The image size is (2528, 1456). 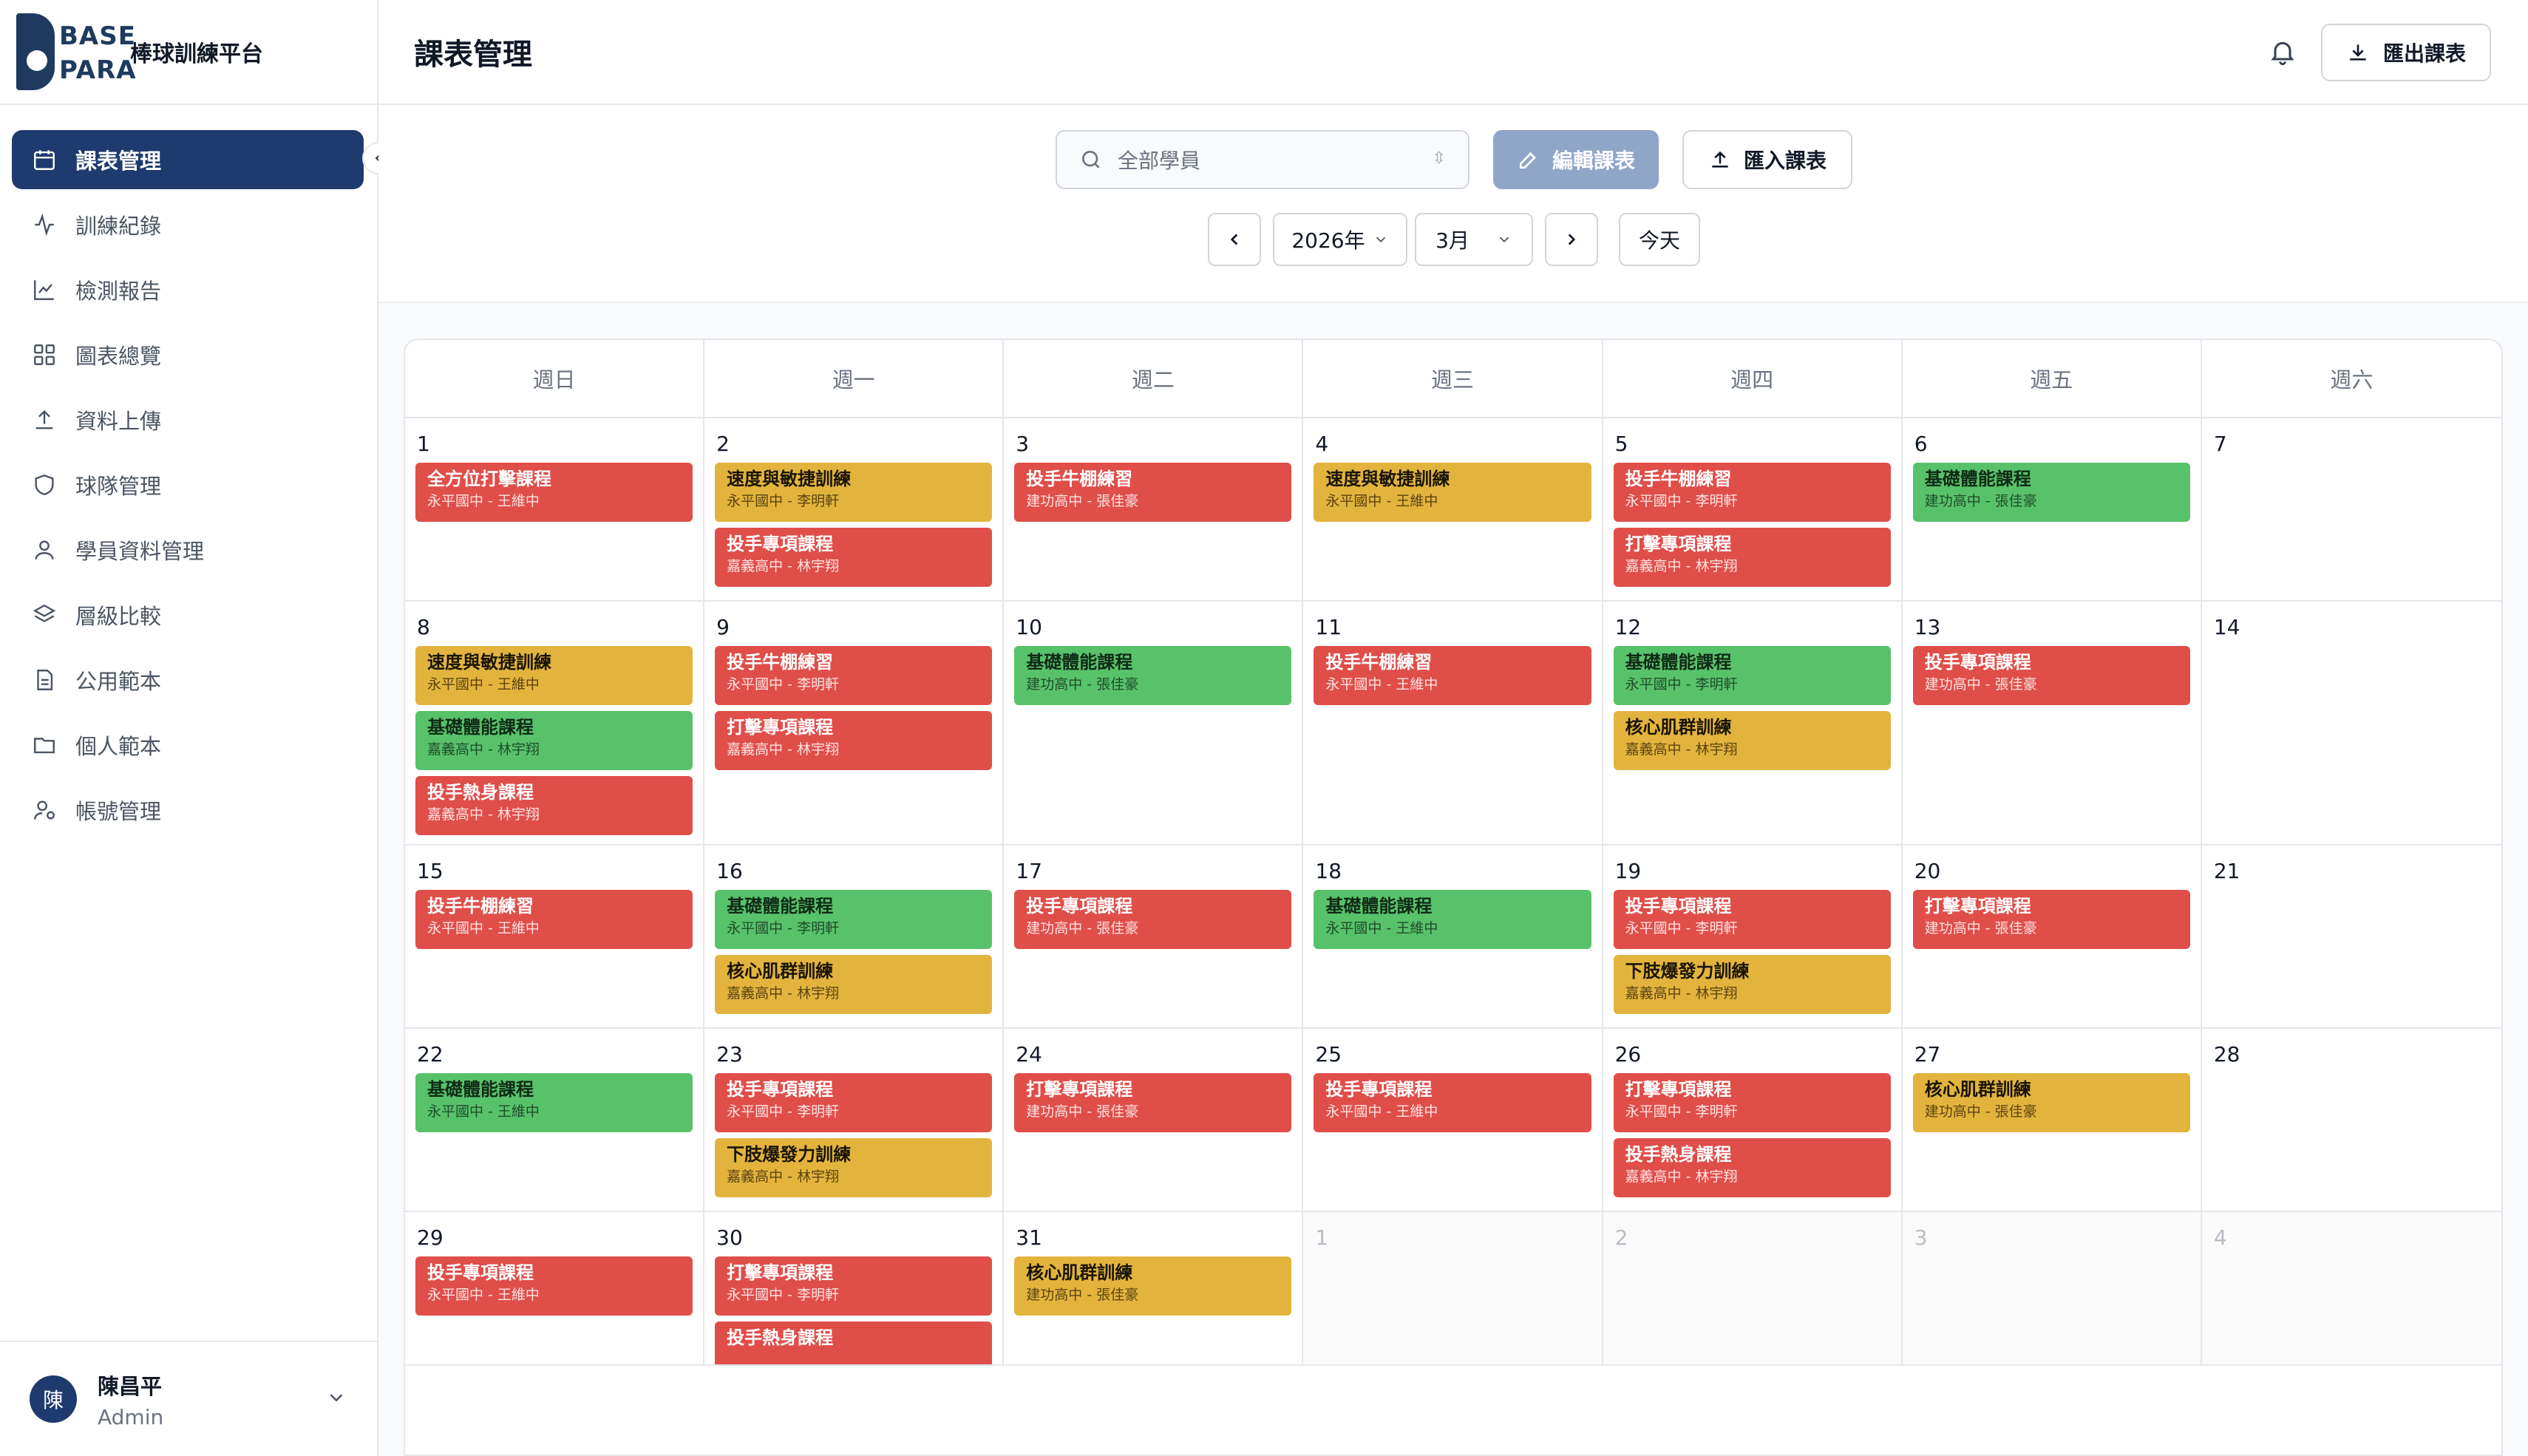 I want to click on event-card: 速度與敏捷訓練 永平國中 - 李明軒, so click(x=854, y=492).